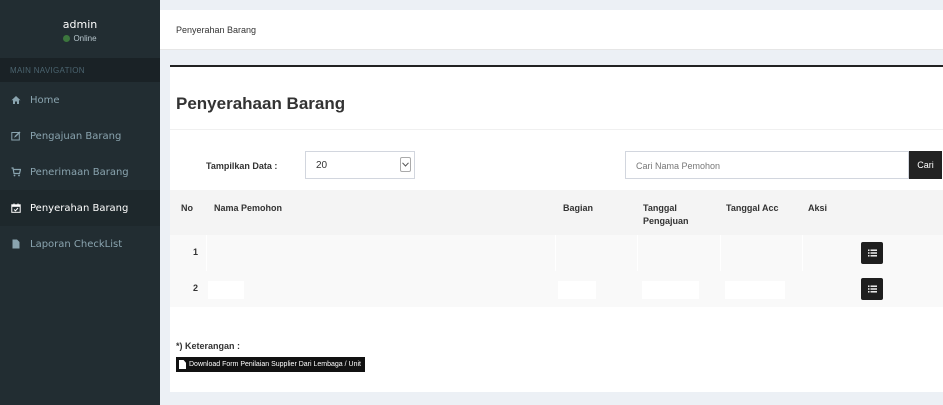  What do you see at coordinates (80, 24) in the screenshot?
I see `user-name: admin` at bounding box center [80, 24].